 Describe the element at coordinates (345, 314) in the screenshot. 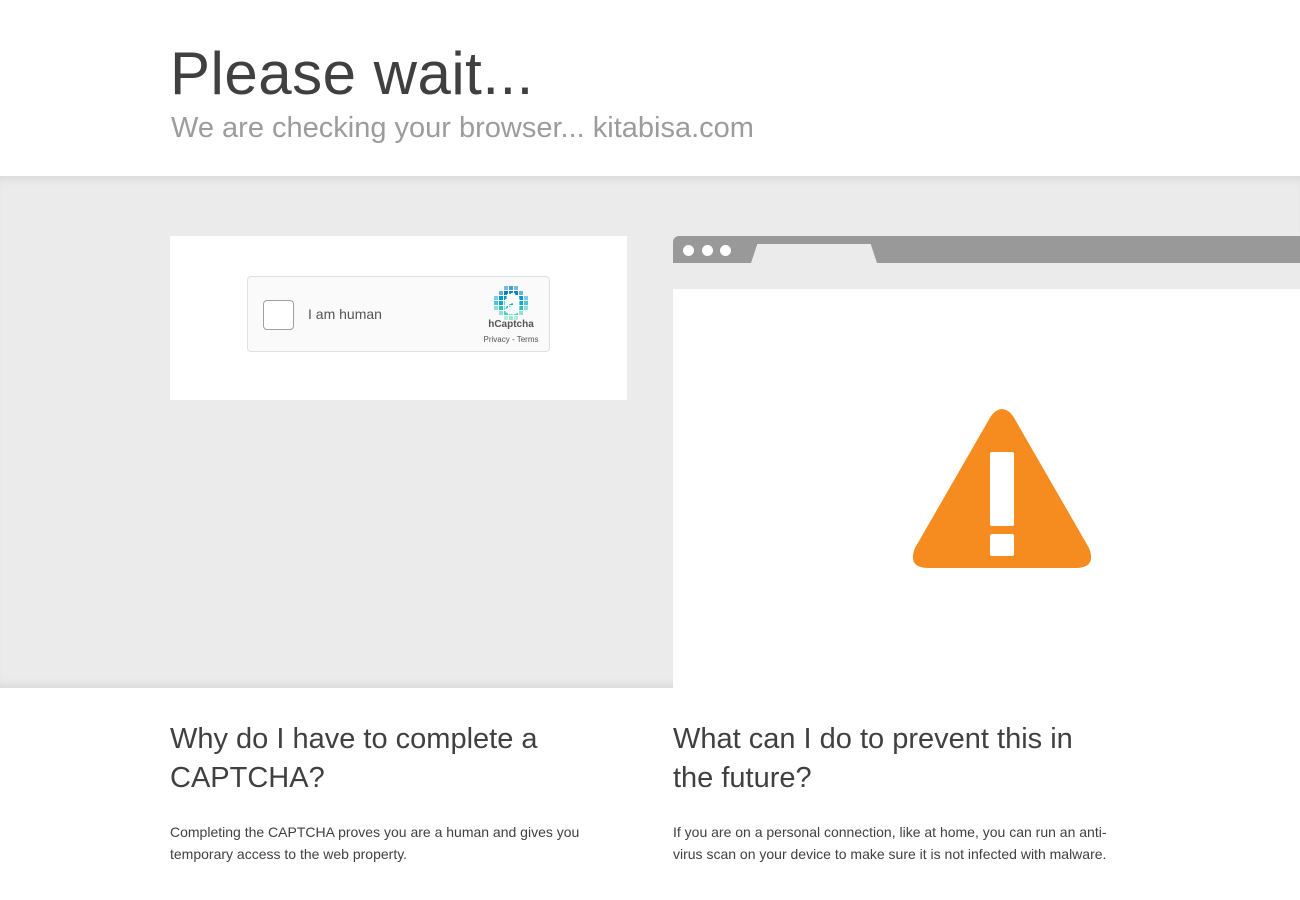

I see `checkbox-label: I am human` at that location.